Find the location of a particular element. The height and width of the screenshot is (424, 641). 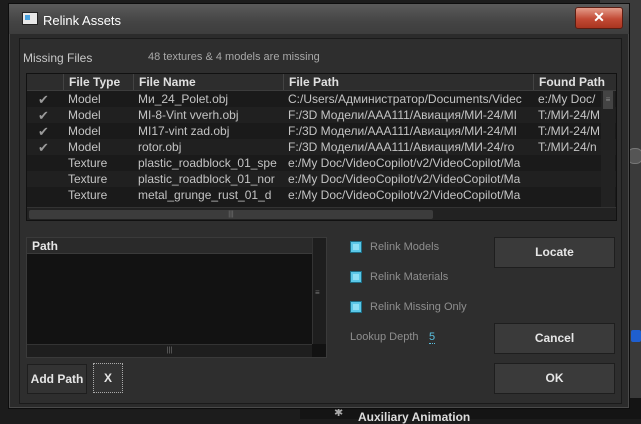

relink-missing-only-checkbox is located at coordinates (356, 307).